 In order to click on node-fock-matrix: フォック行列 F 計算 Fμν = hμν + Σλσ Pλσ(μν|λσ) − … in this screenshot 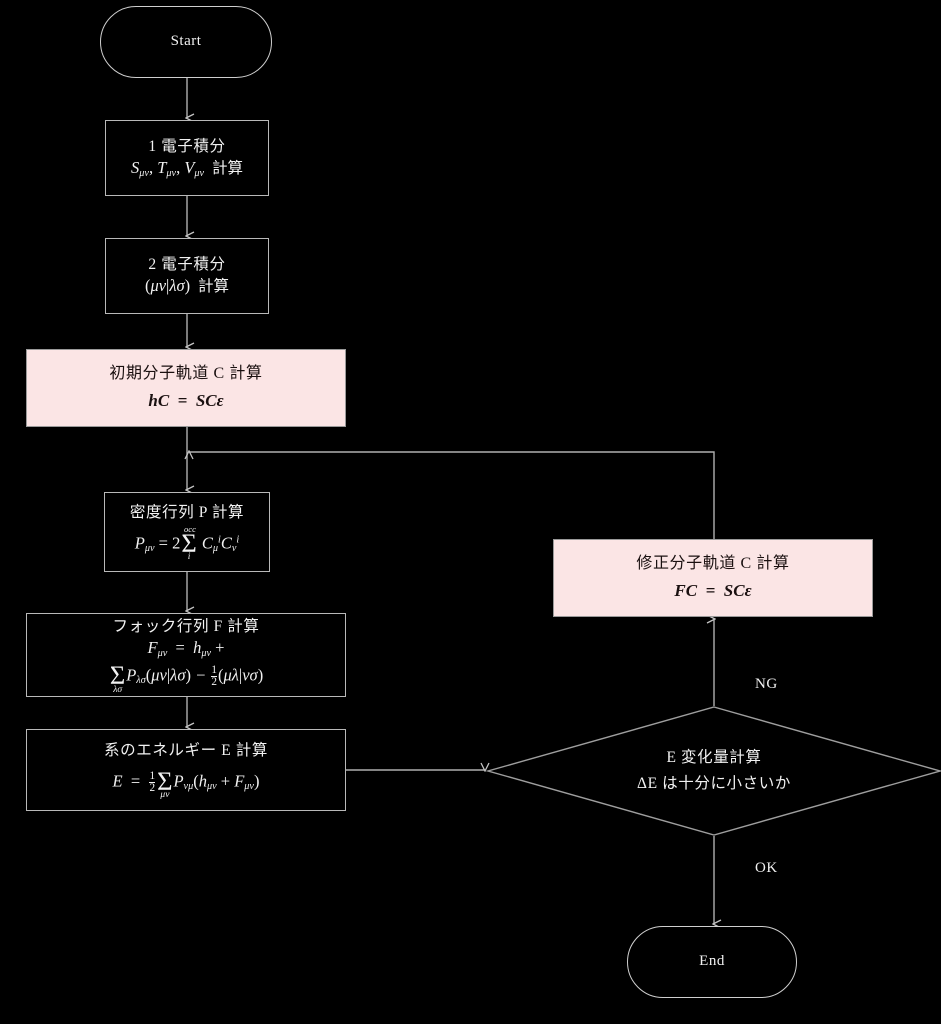, I will do `click(186, 655)`.